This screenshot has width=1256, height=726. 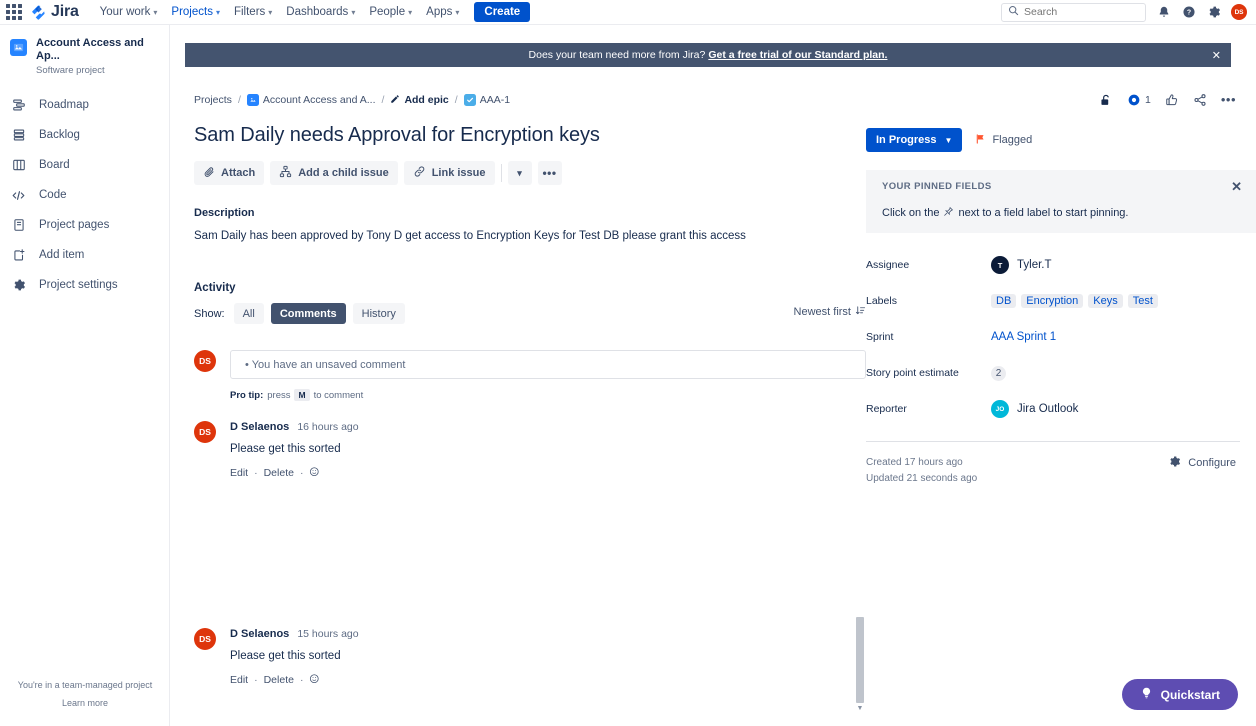 What do you see at coordinates (1188, 12) in the screenshot?
I see `help-question-icon: ?` at bounding box center [1188, 12].